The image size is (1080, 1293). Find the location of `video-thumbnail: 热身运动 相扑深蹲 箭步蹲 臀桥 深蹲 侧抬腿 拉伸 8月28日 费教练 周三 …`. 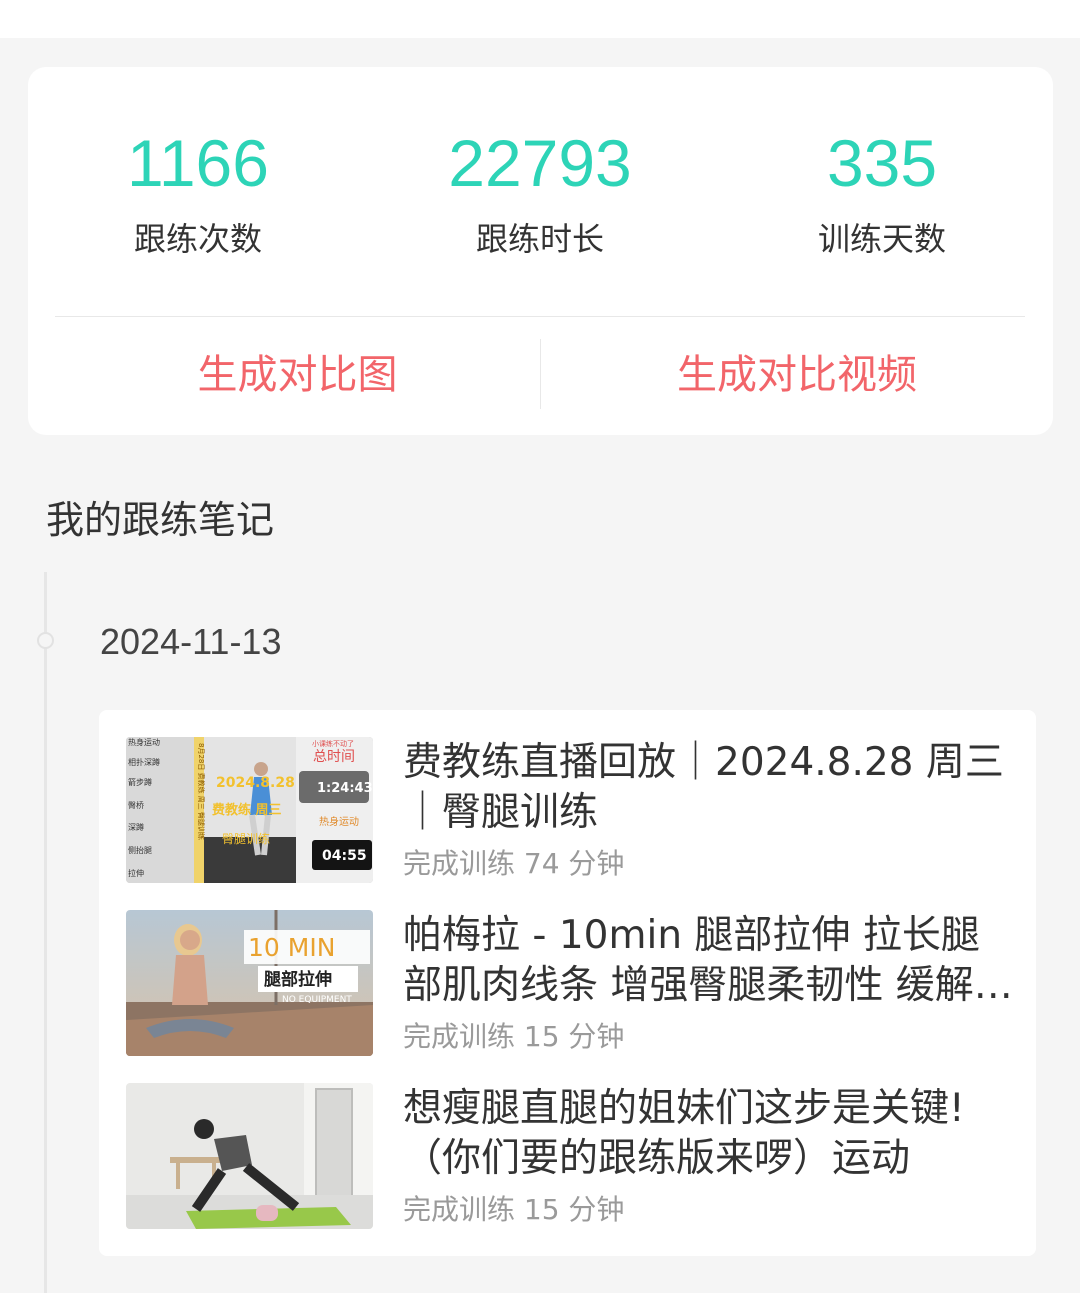

video-thumbnail: 热身运动 相扑深蹲 箭步蹲 臀桥 深蹲 侧抬腿 拉伸 8月28日 费教练 周三 … is located at coordinates (249, 810).